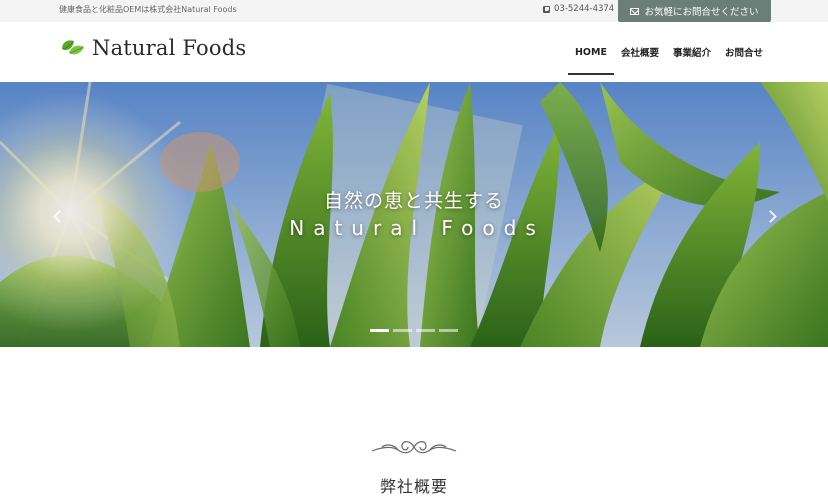 Image resolution: width=828 pixels, height=500 pixels. I want to click on phone-number: 03-5244-4374, so click(578, 9).